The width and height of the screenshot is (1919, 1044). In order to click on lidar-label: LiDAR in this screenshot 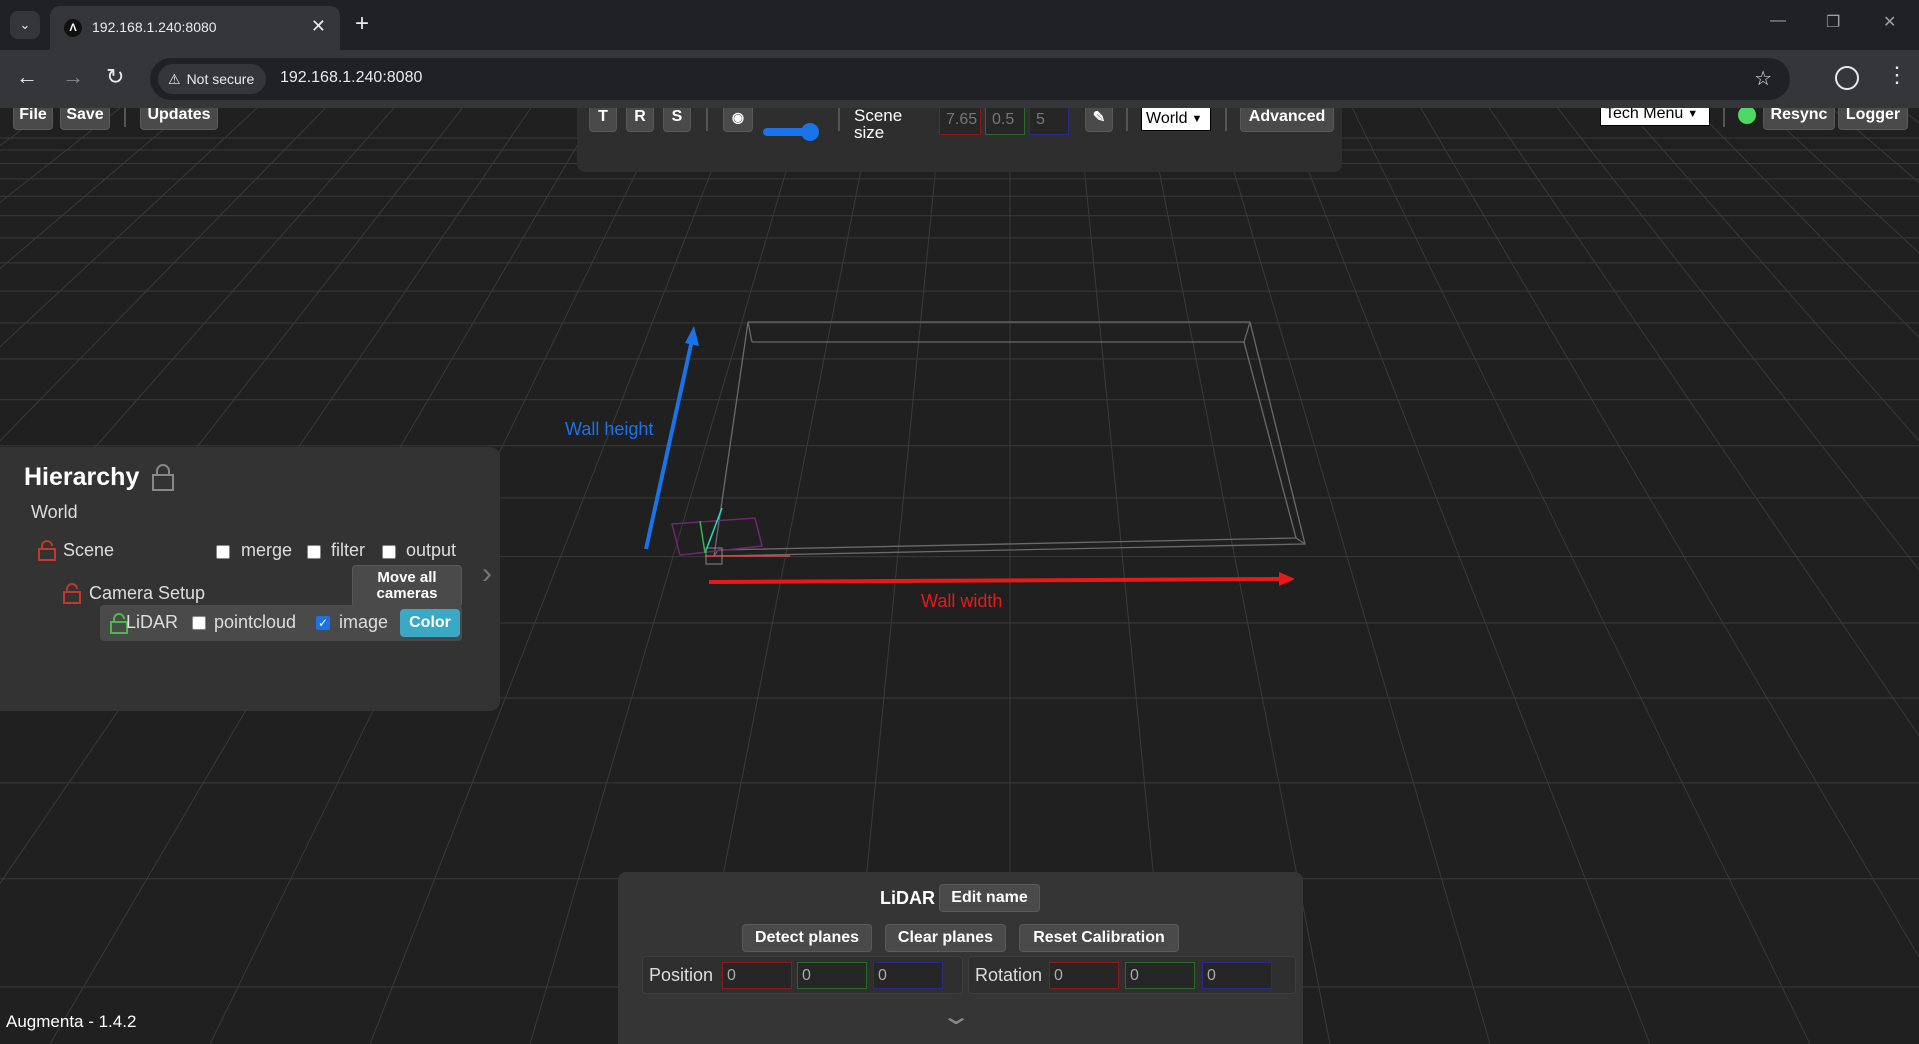, I will do `click(152, 622)`.